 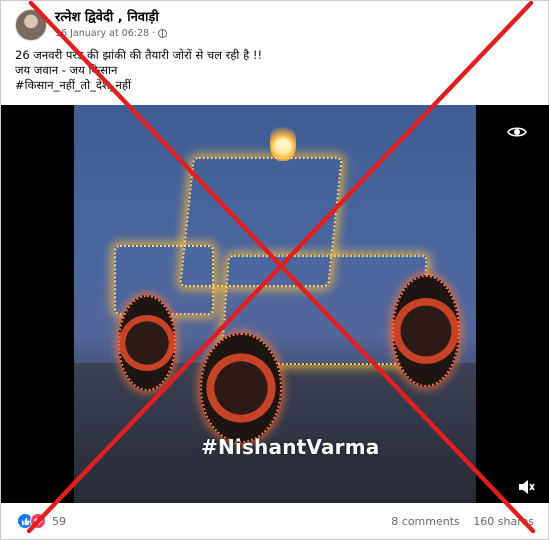 I want to click on speaker-icon, so click(x=526, y=487).